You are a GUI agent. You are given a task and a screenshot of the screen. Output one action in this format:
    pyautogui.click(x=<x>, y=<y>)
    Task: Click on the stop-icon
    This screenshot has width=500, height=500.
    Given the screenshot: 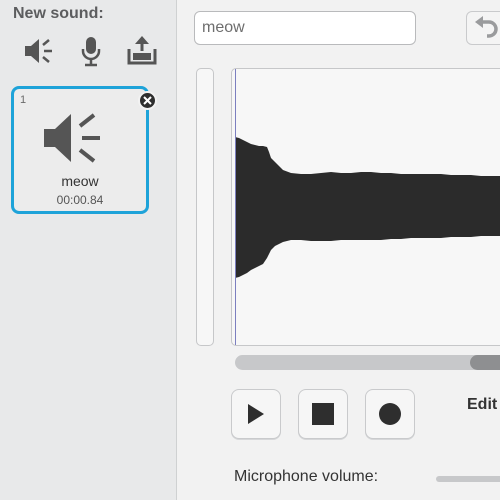 What is the action you would take?
    pyautogui.click(x=323, y=414)
    